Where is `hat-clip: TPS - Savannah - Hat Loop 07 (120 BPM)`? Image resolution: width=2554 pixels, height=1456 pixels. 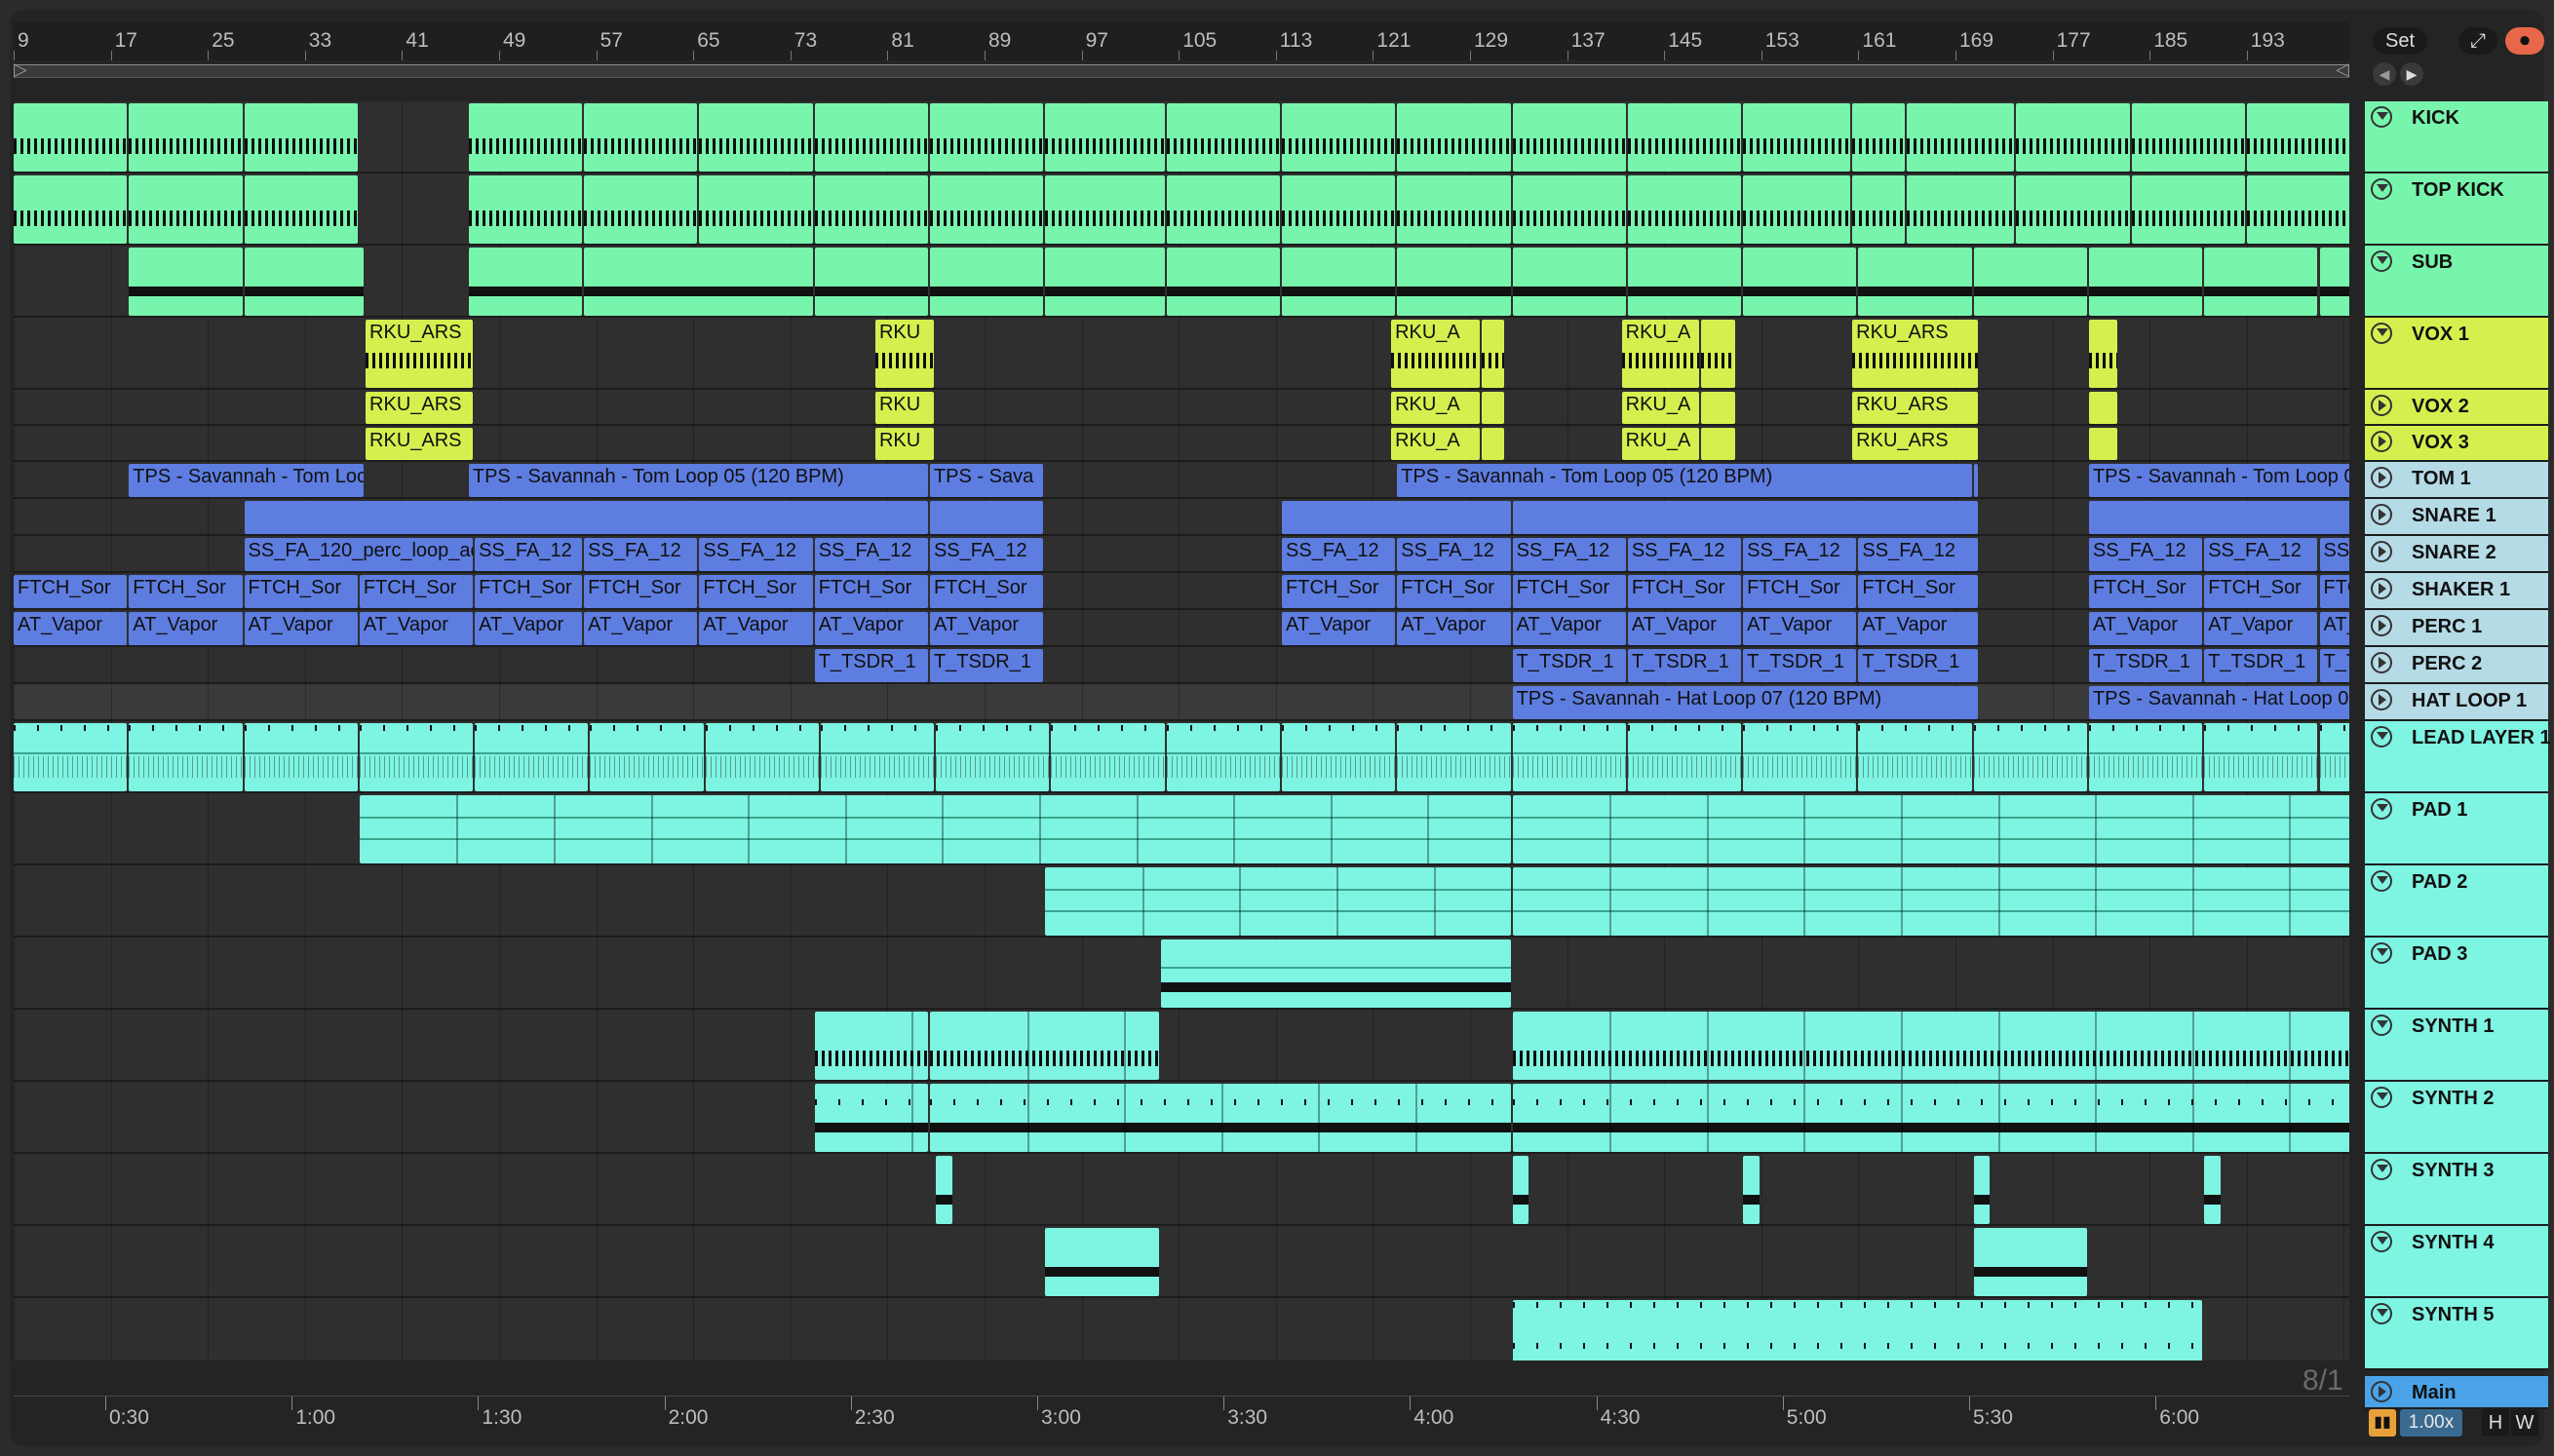
hat-clip: TPS - Savannah - Hat Loop 07 (120 BPM) is located at coordinates (2218, 702).